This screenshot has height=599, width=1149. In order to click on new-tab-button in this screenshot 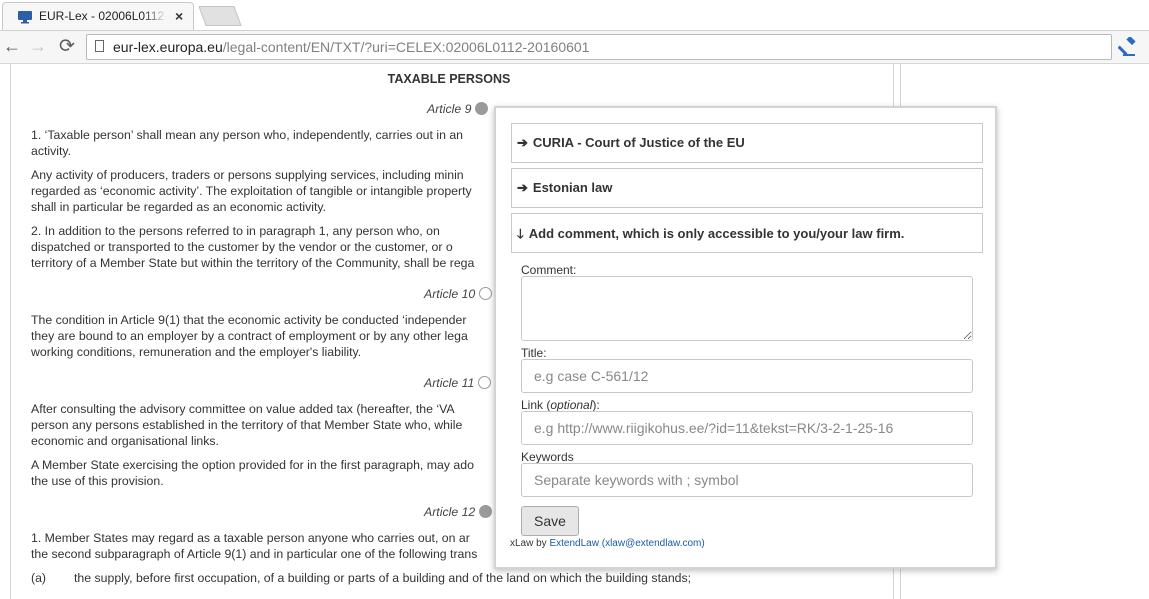, I will do `click(220, 16)`.